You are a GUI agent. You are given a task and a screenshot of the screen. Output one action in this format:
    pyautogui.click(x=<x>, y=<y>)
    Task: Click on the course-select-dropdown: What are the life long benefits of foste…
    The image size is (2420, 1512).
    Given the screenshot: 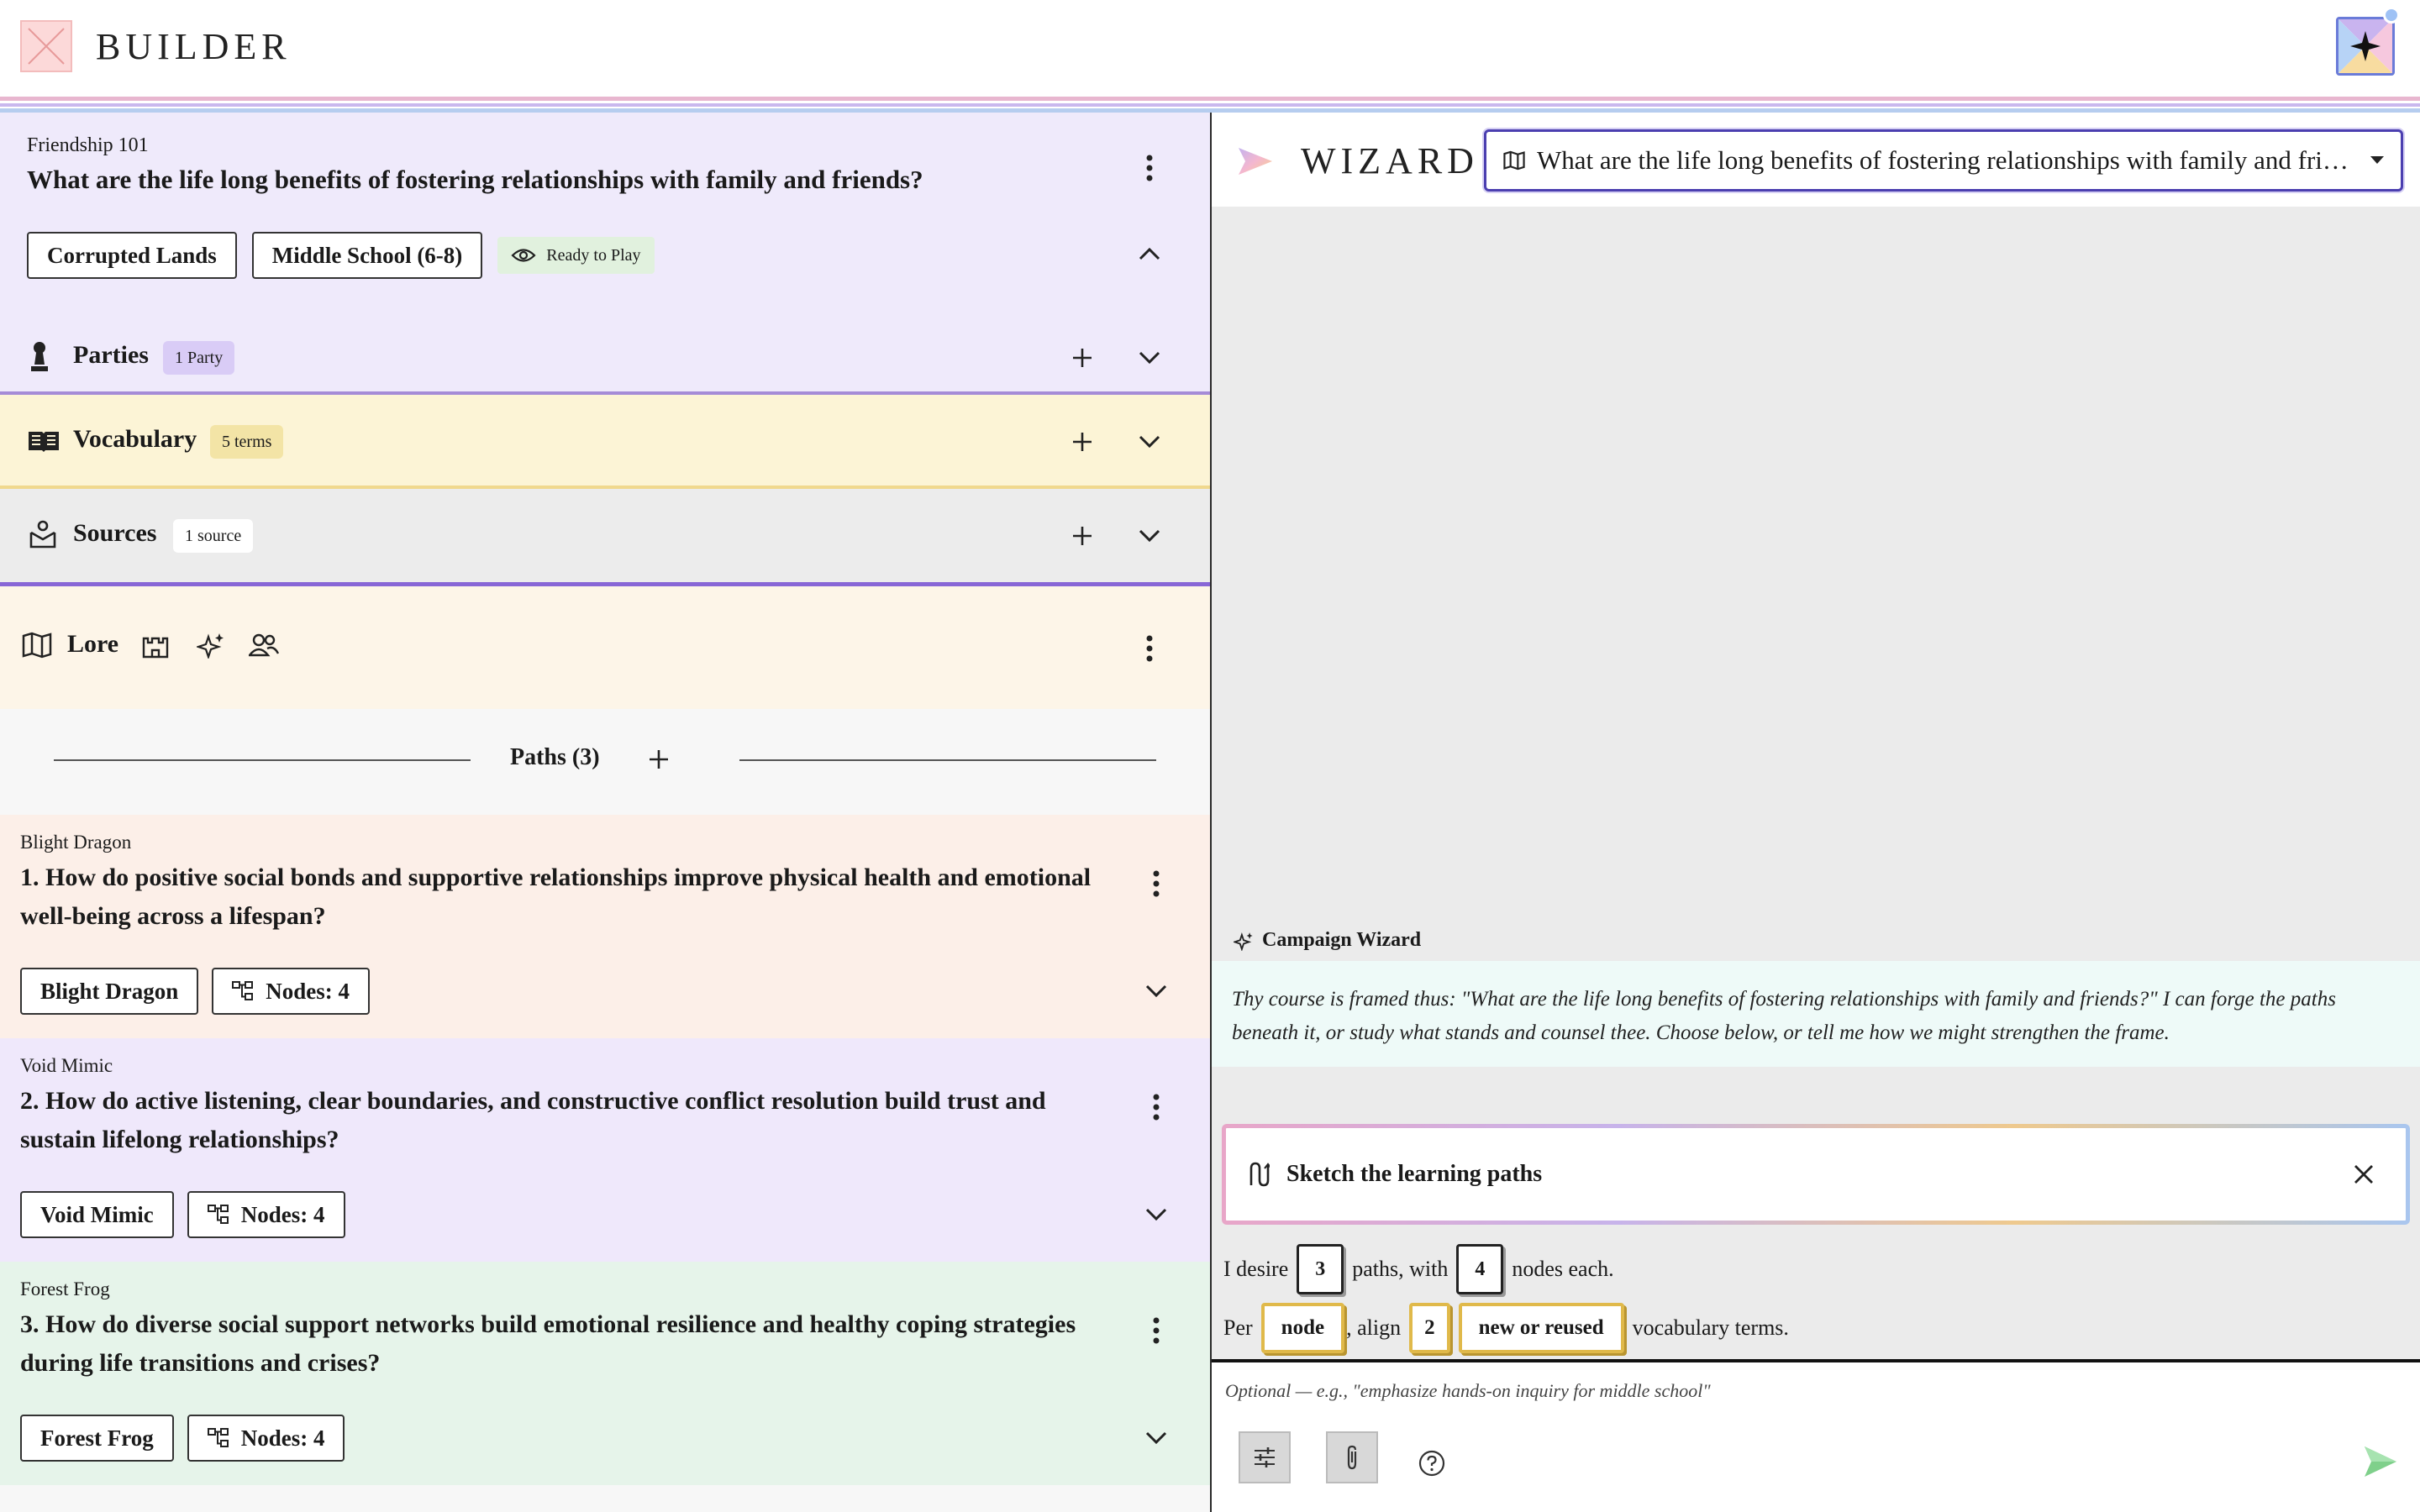 What is the action you would take?
    pyautogui.click(x=1943, y=160)
    